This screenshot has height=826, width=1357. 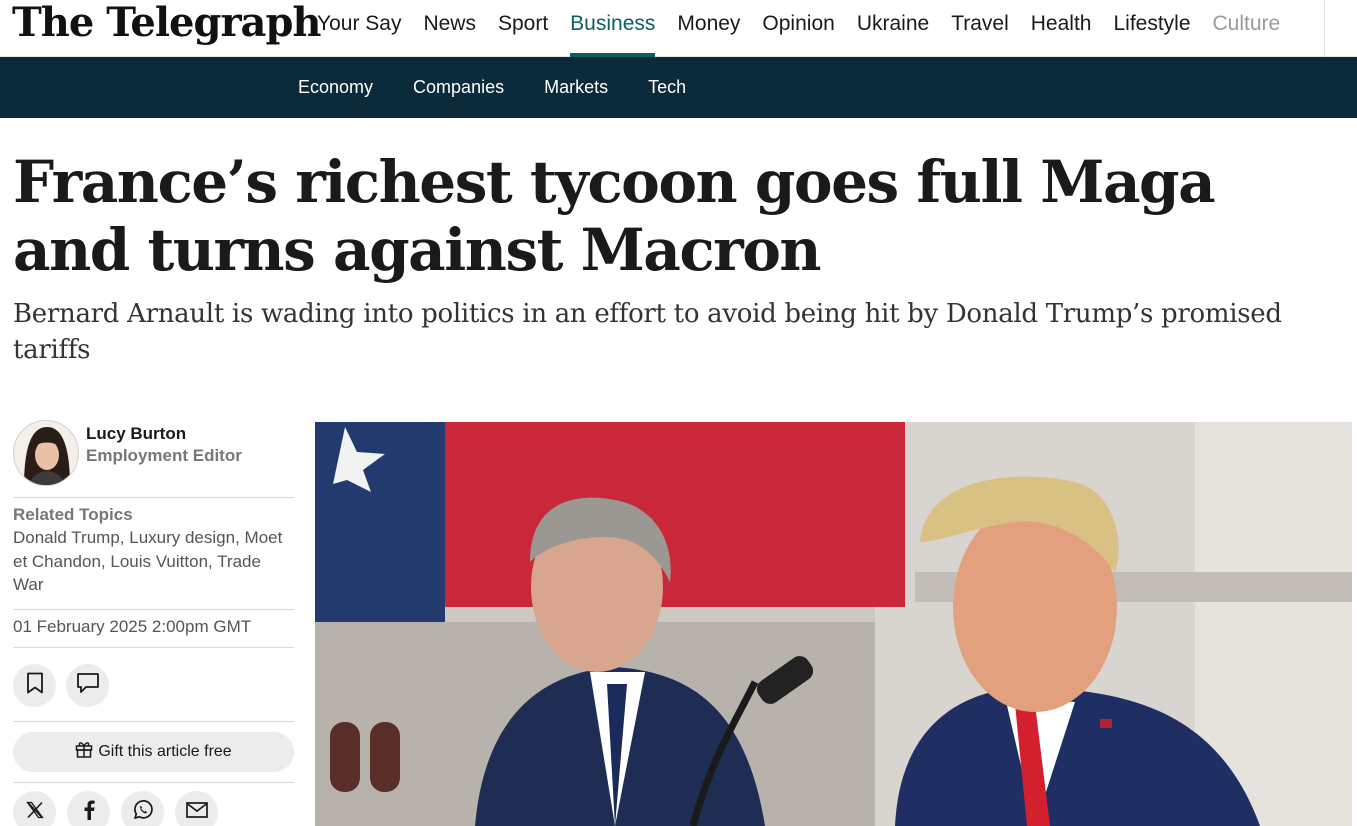 I want to click on bookmark-button, so click(x=34, y=685).